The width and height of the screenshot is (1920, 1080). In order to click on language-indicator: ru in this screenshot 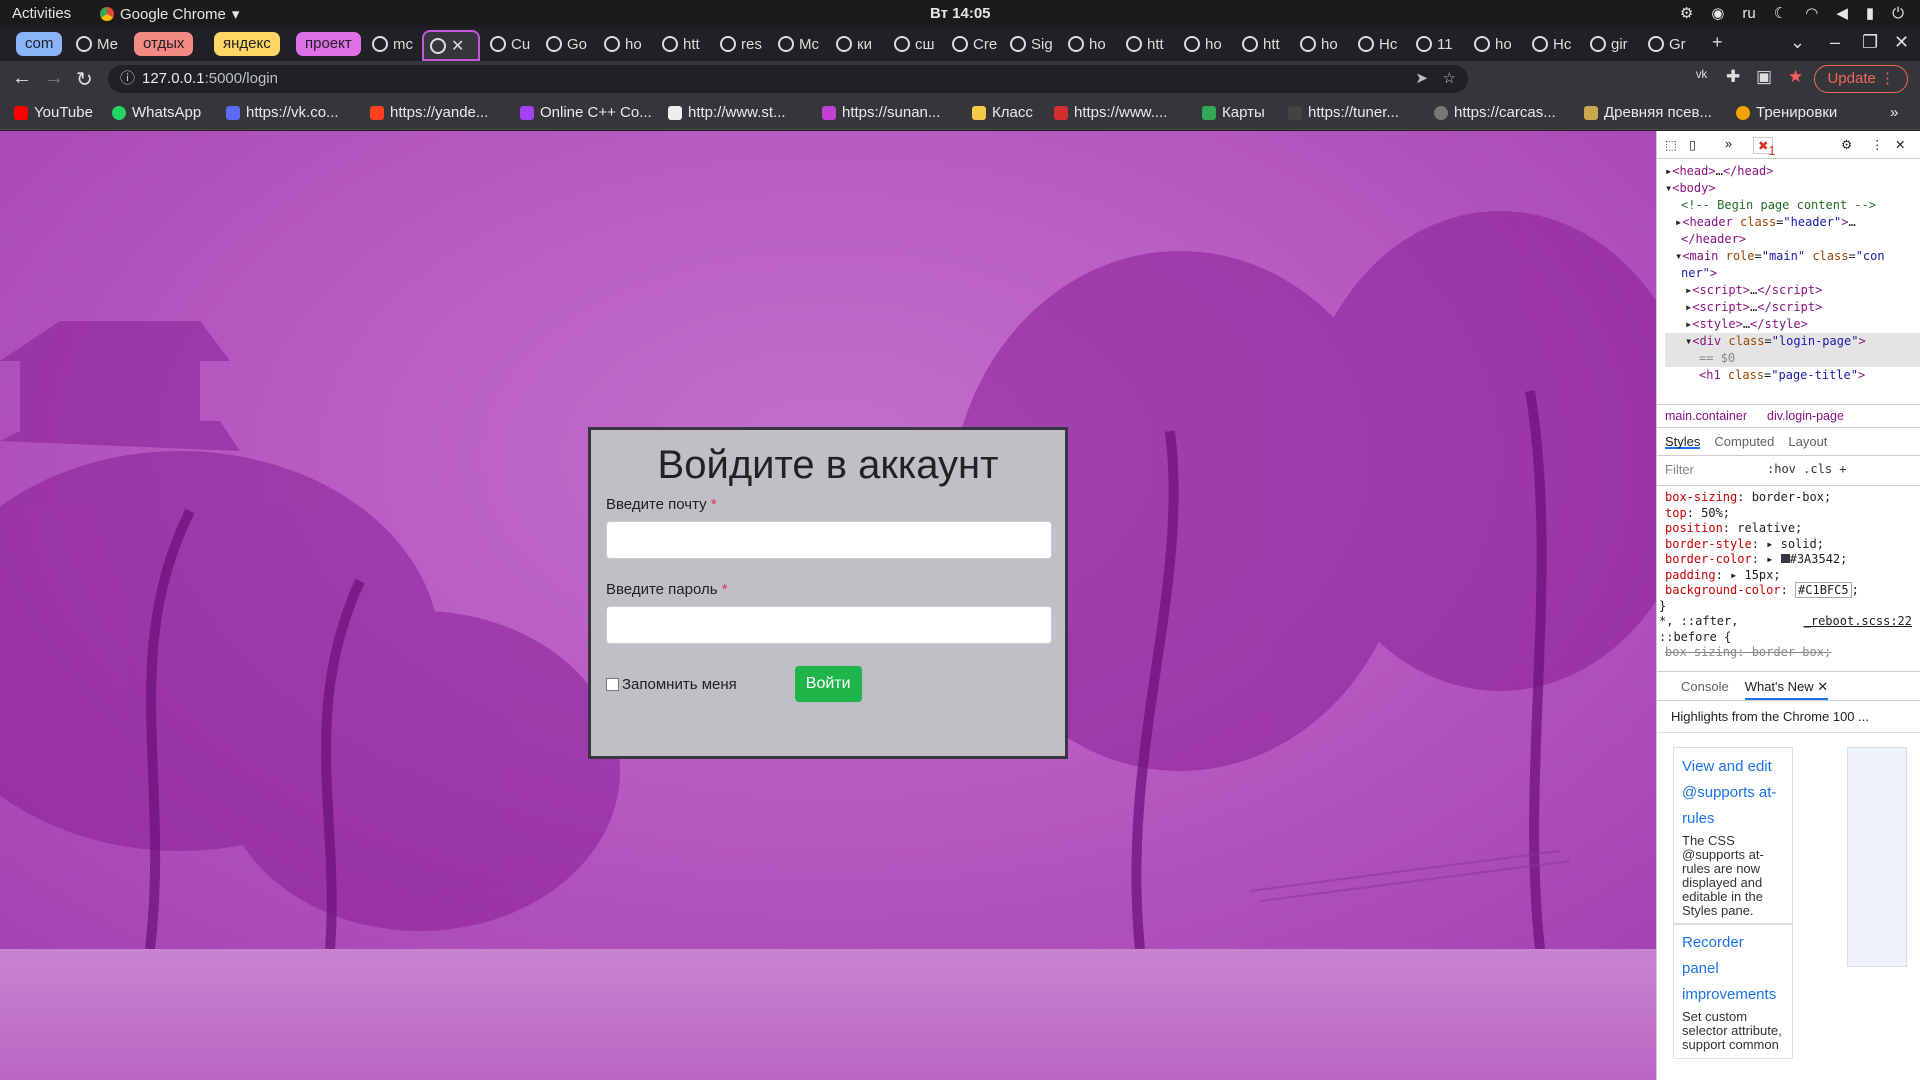, I will do `click(1748, 13)`.